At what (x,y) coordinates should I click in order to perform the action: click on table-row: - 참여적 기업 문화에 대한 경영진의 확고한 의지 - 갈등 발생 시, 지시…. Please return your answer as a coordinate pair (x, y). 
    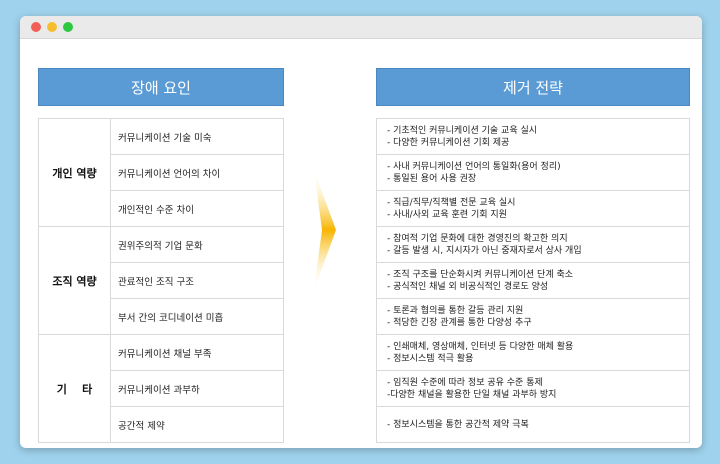
    Looking at the image, I should click on (533, 244).